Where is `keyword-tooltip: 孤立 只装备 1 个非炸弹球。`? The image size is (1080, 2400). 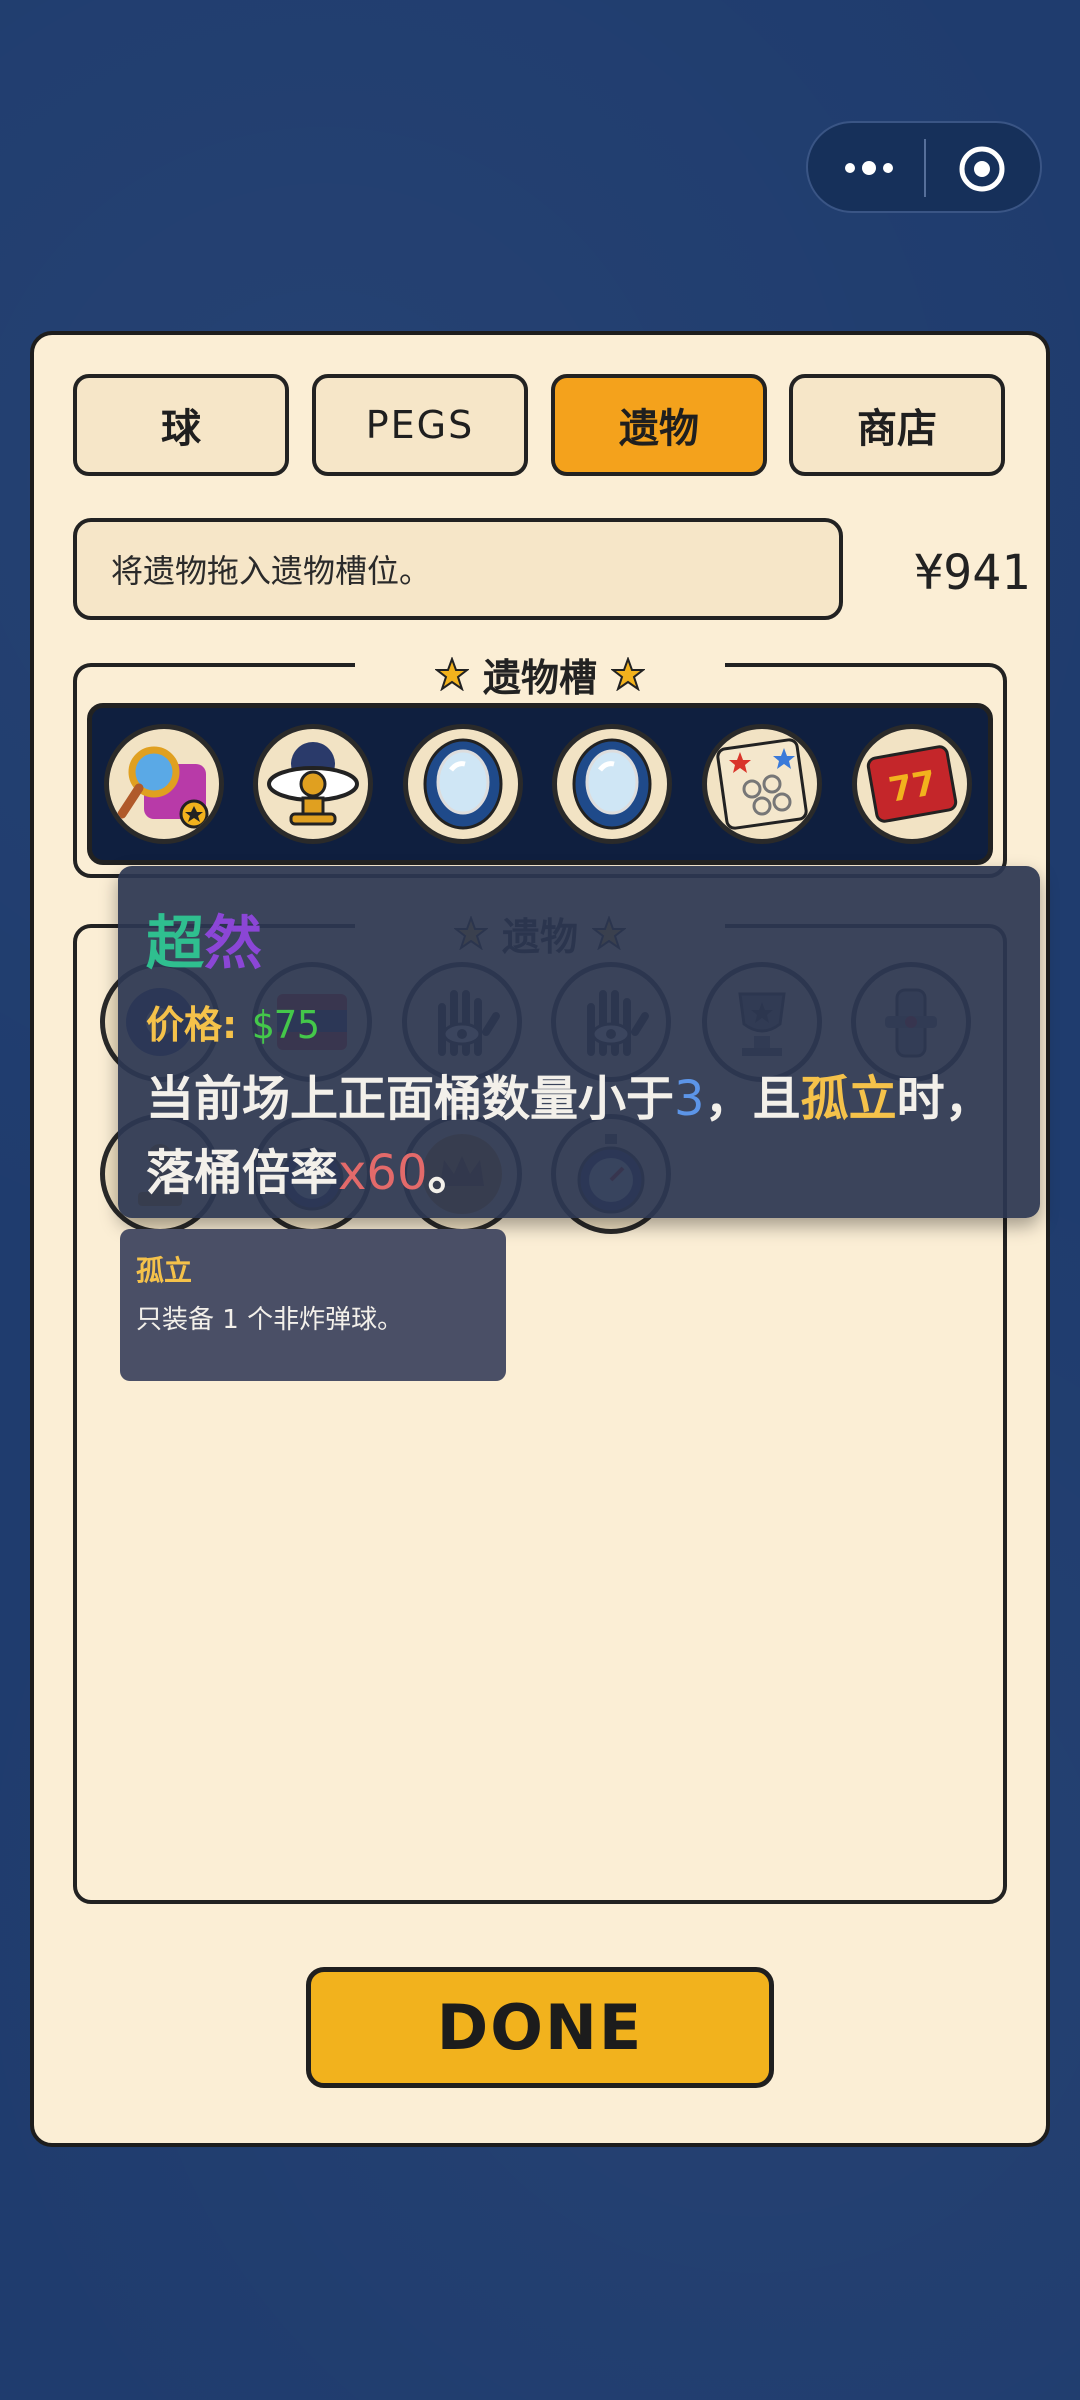
keyword-tooltip: 孤立 只装备 1 个非炸弹球。 is located at coordinates (313, 1305).